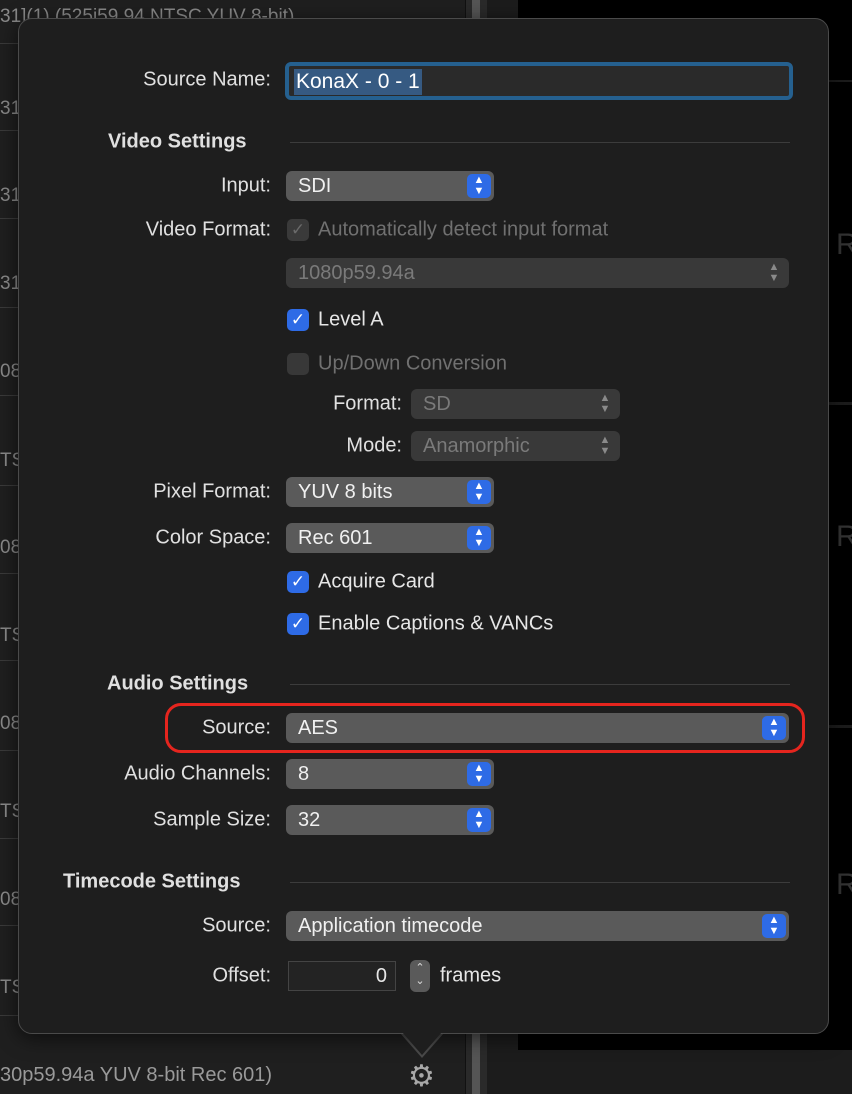  What do you see at coordinates (213, 537) in the screenshot?
I see `color-space-label: Color Space:` at bounding box center [213, 537].